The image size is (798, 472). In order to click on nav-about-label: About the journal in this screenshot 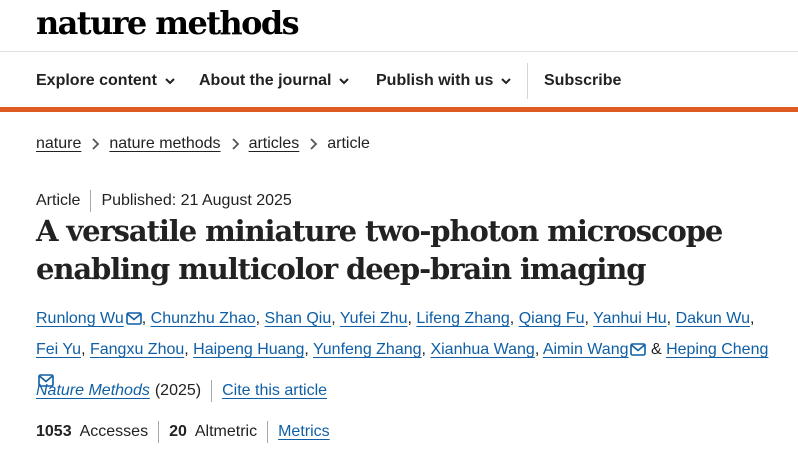, I will do `click(265, 80)`.